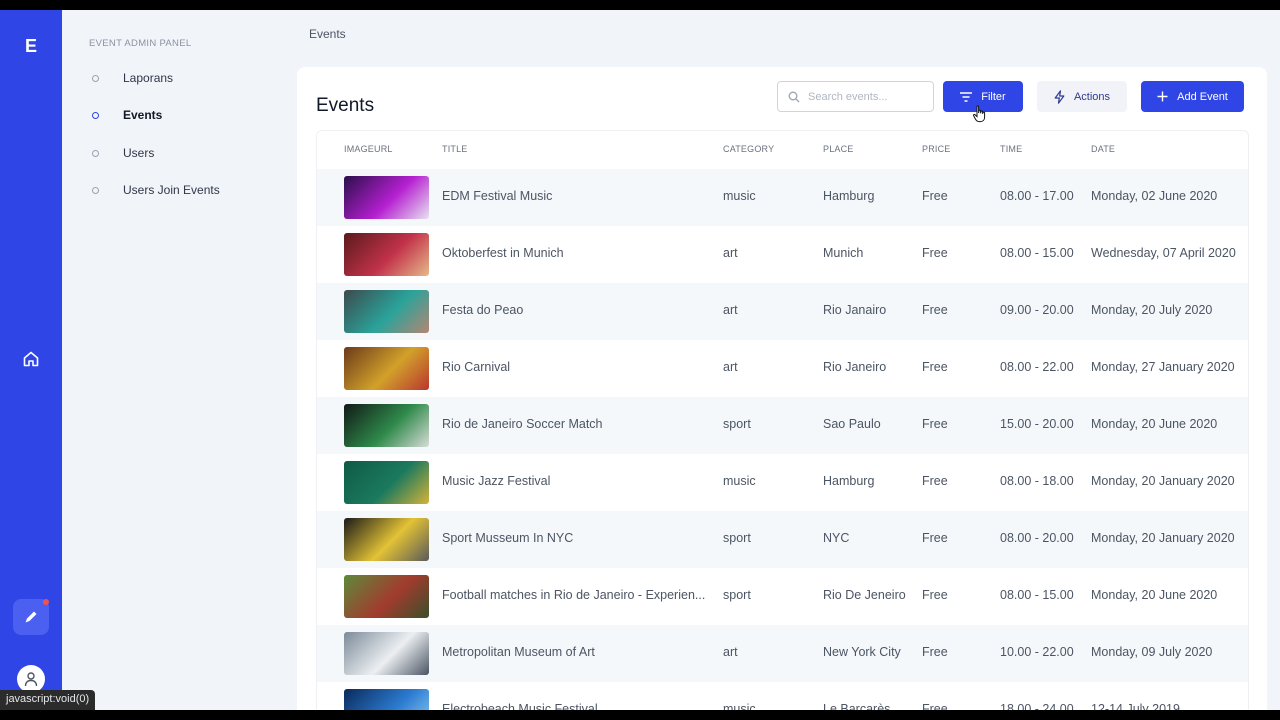  What do you see at coordinates (1162, 96) in the screenshot?
I see `plus-icon` at bounding box center [1162, 96].